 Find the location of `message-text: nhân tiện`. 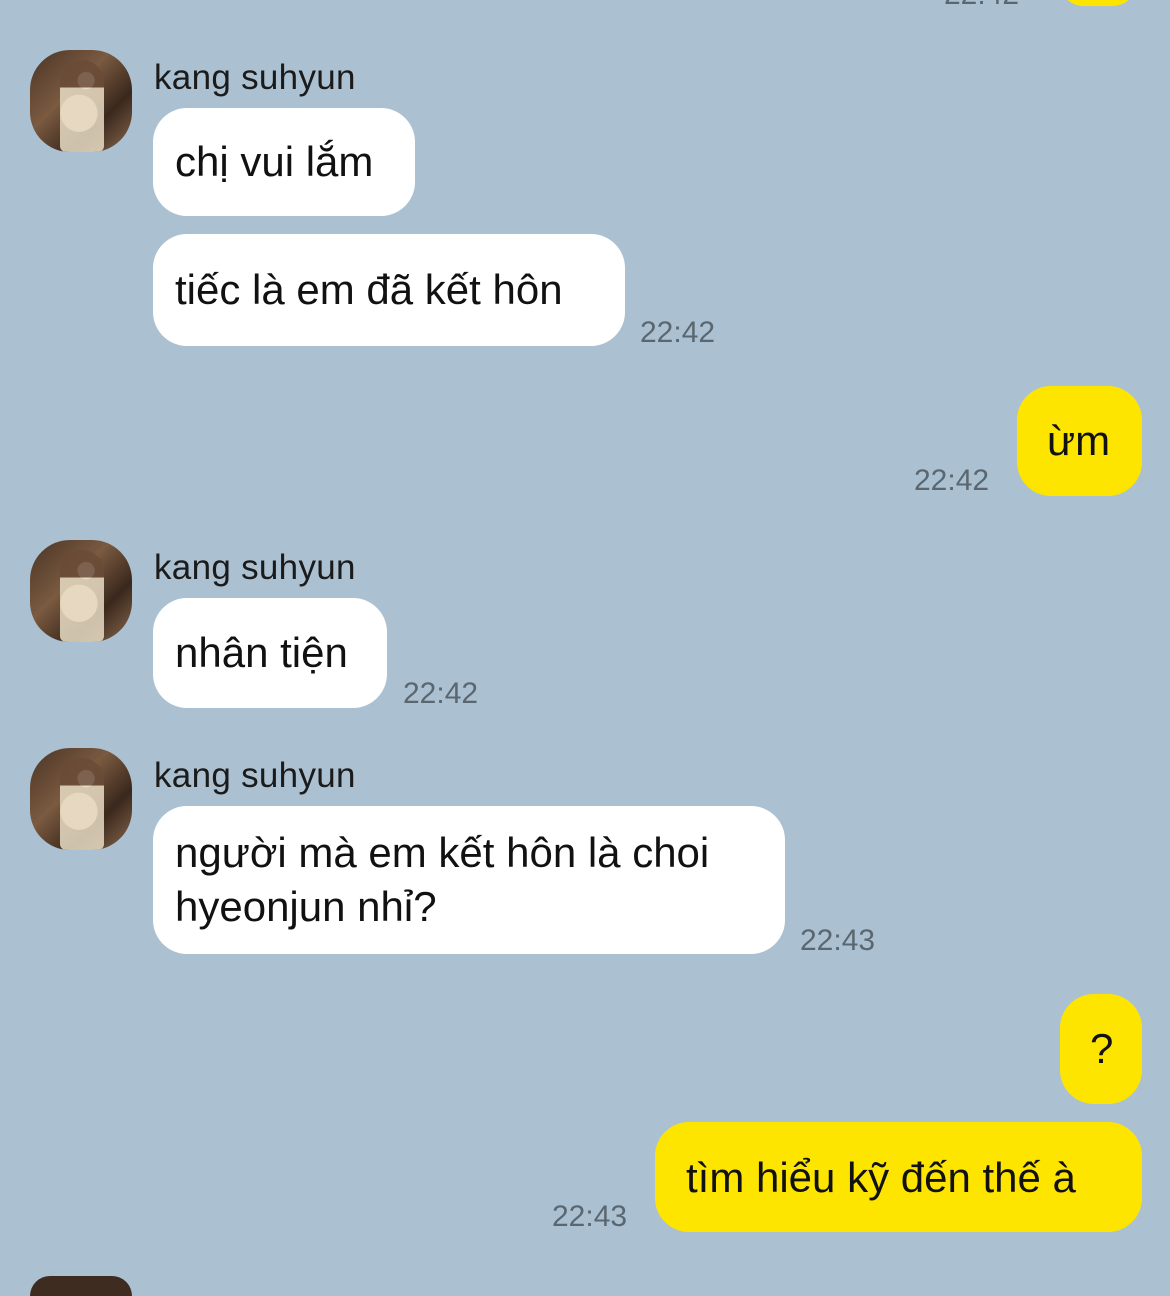

message-text: nhân tiện is located at coordinates (261, 652).